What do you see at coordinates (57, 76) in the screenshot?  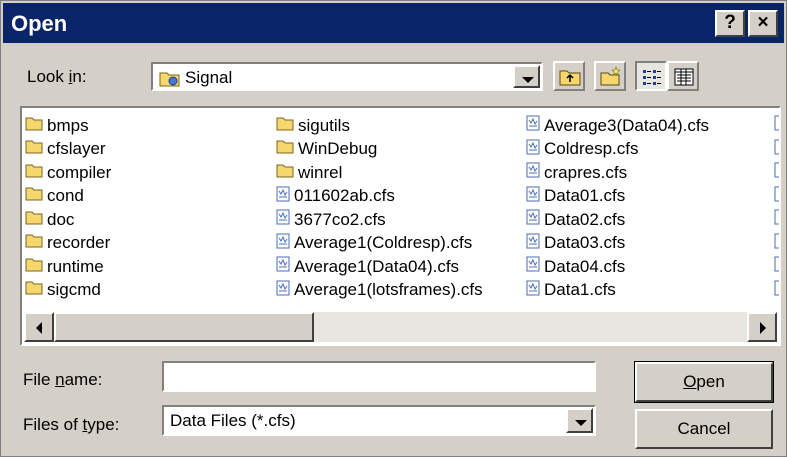 I see `look-in-label: Look in:` at bounding box center [57, 76].